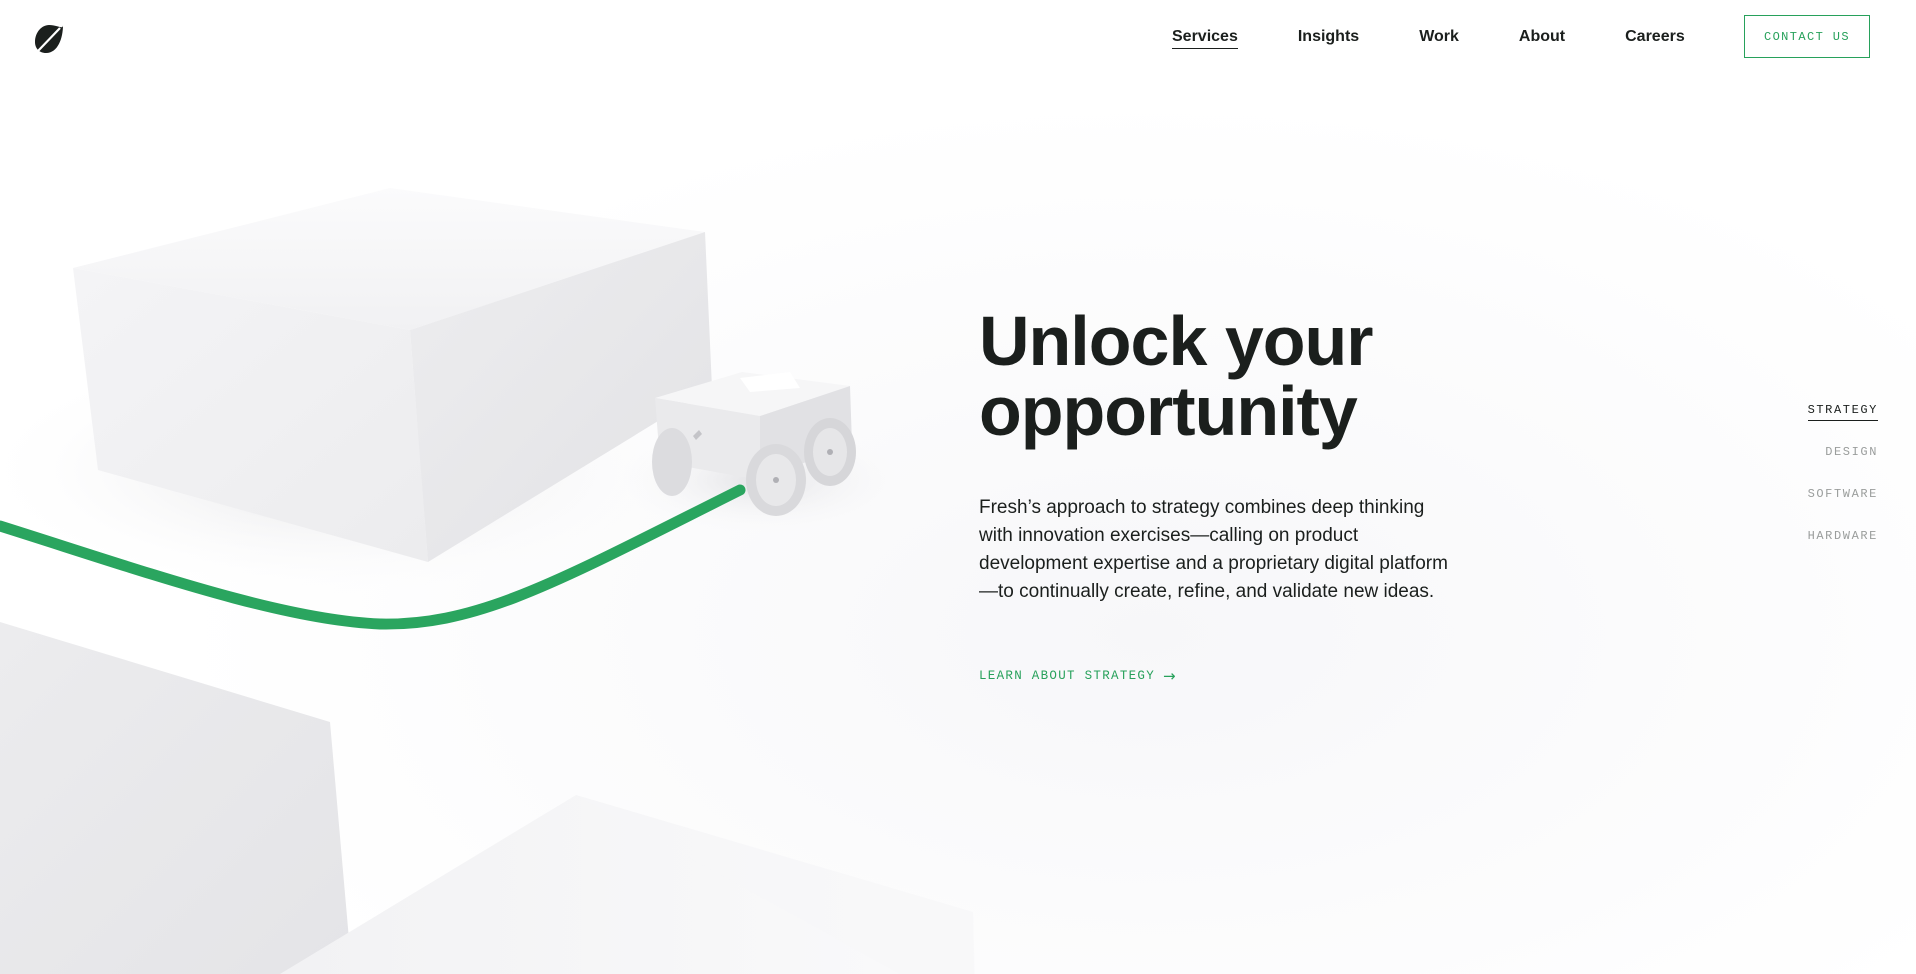 This screenshot has width=1916, height=974. What do you see at coordinates (1851, 452) in the screenshot?
I see `side-nav-design-label: DESIGN` at bounding box center [1851, 452].